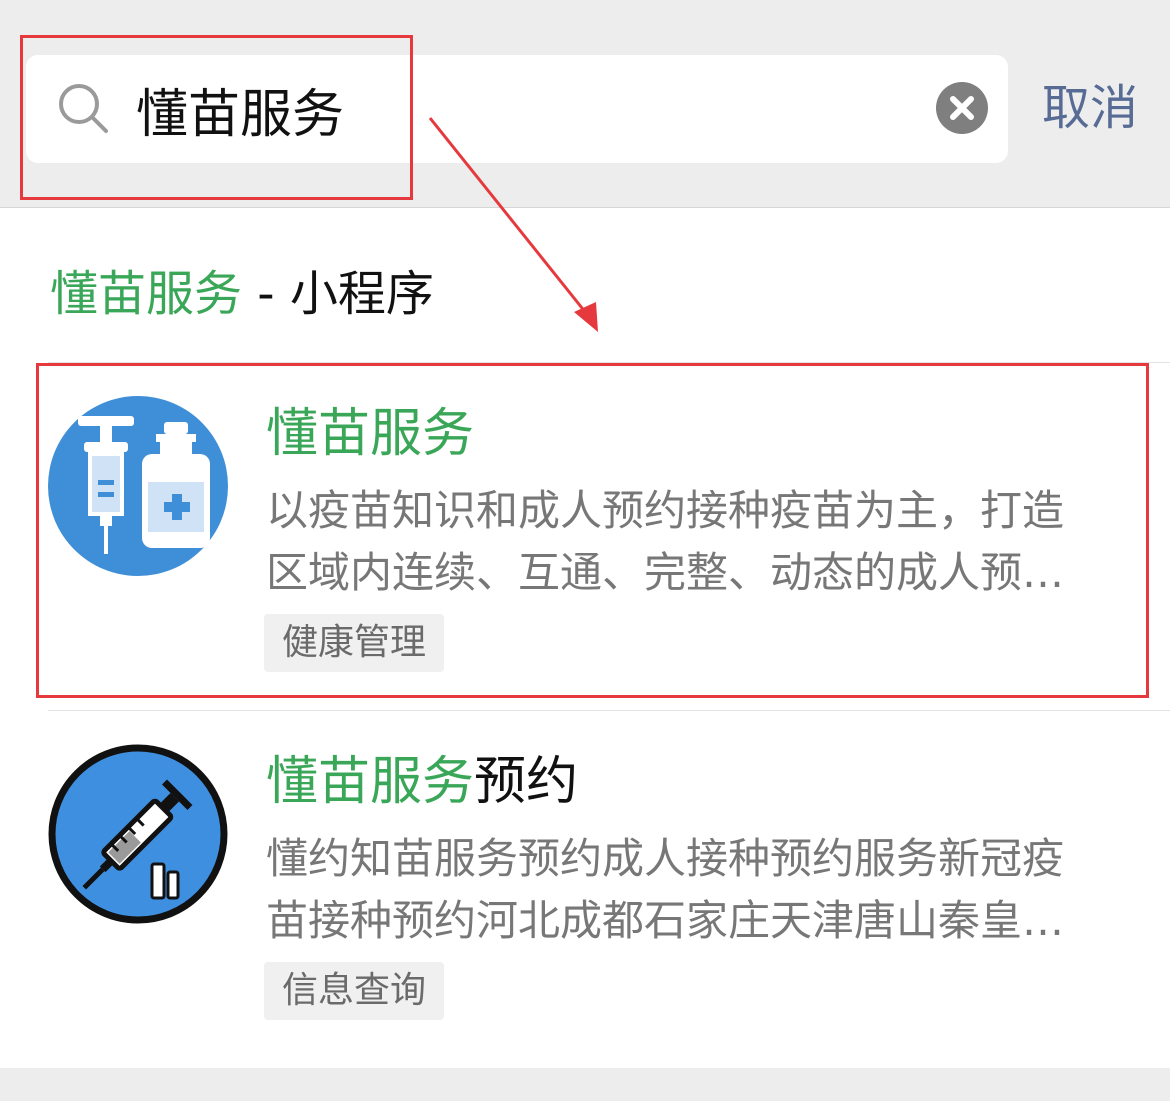 This screenshot has height=1101, width=1170. What do you see at coordinates (1090, 108) in the screenshot?
I see `cancel-button: 取消` at bounding box center [1090, 108].